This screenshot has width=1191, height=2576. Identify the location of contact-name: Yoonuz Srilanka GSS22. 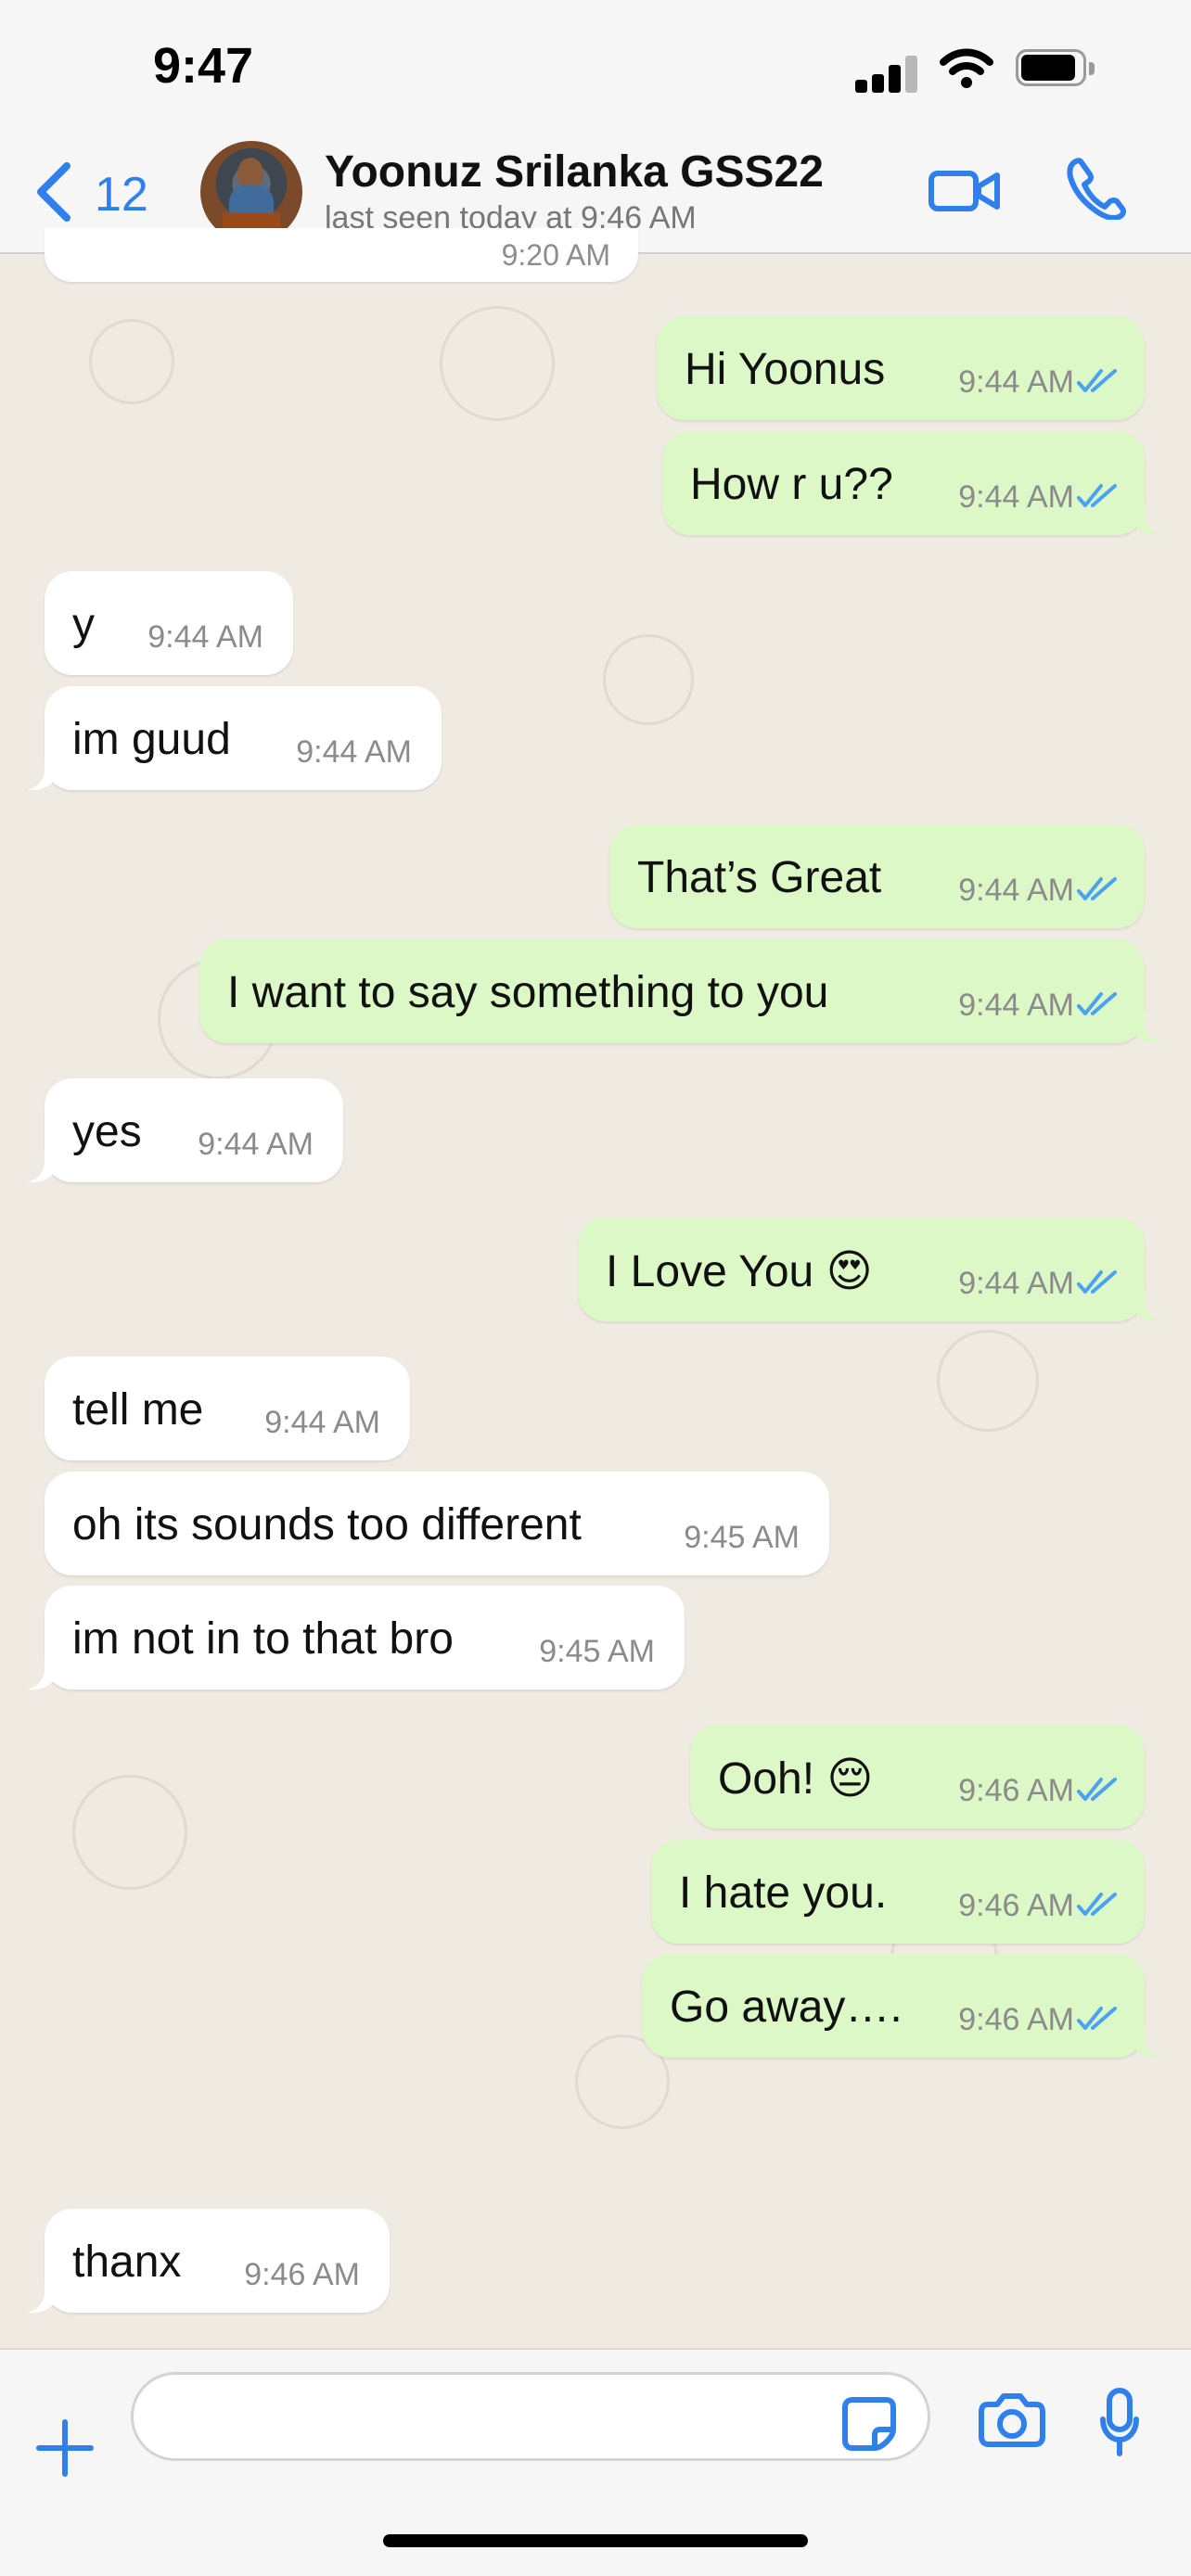
(574, 172).